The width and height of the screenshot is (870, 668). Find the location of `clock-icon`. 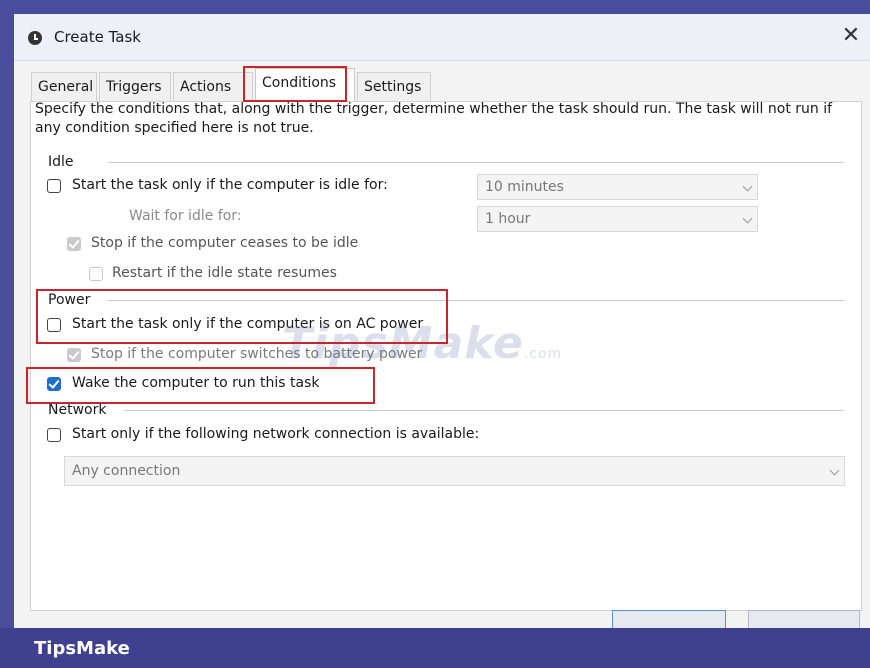

clock-icon is located at coordinates (35, 38).